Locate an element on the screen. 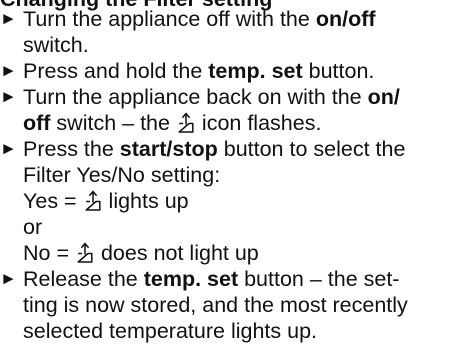  button-name: start/stop is located at coordinates (168, 149).